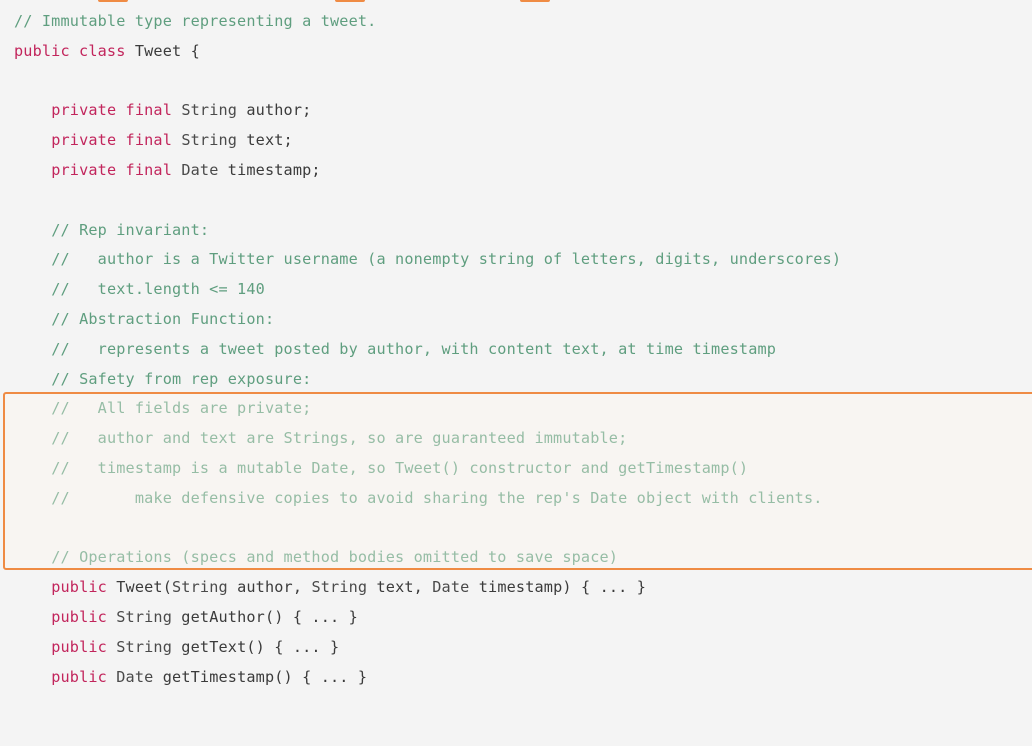 Image resolution: width=1032 pixels, height=746 pixels. What do you see at coordinates (167, 50) in the screenshot?
I see `code-token: Tweet {` at bounding box center [167, 50].